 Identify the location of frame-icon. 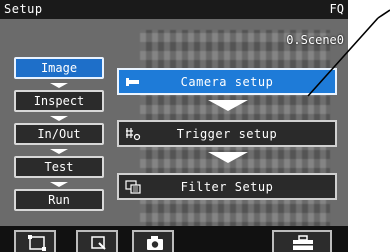
(37, 243).